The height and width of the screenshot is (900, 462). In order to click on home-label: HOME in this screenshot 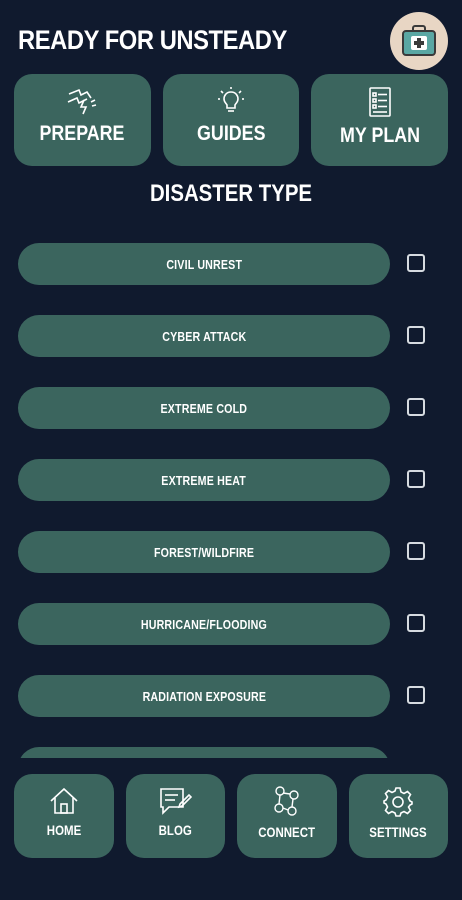, I will do `click(63, 830)`.